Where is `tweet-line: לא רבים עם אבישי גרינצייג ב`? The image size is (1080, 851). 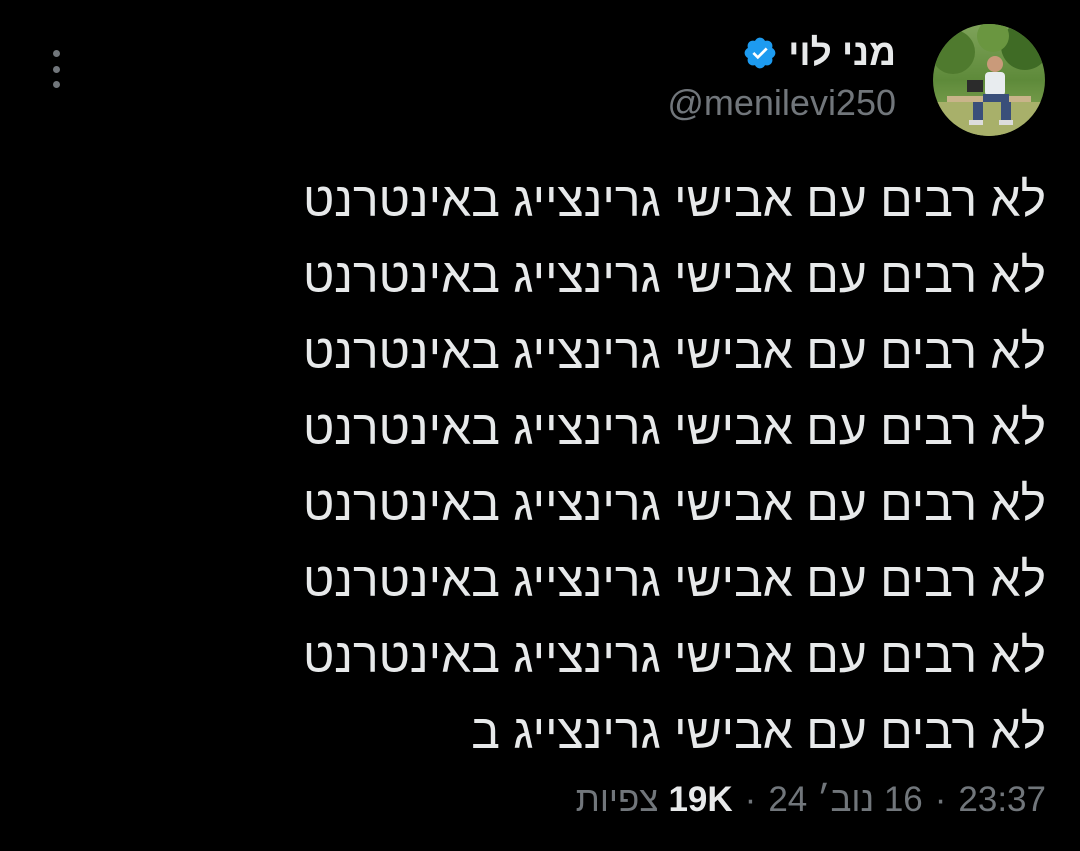 tweet-line: לא רבים עם אבישי גרינצייג ב is located at coordinates (758, 732).